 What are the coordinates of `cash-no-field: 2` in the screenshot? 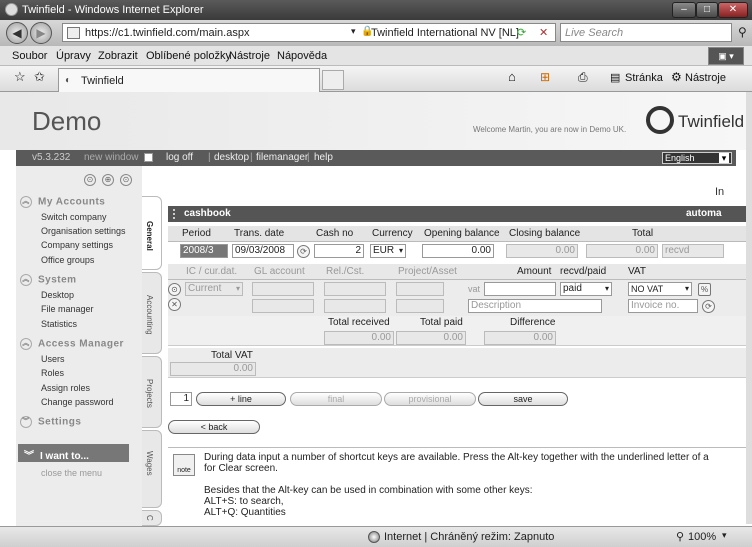 It's located at (339, 251).